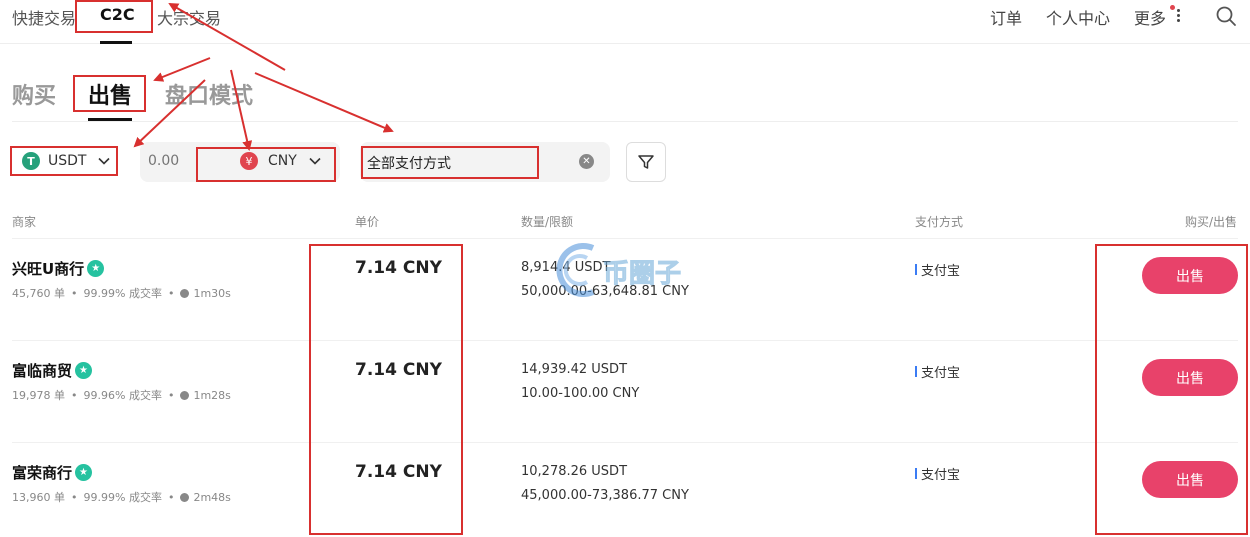 The height and width of the screenshot is (537, 1250). I want to click on nav-more: 更多, so click(1150, 17).